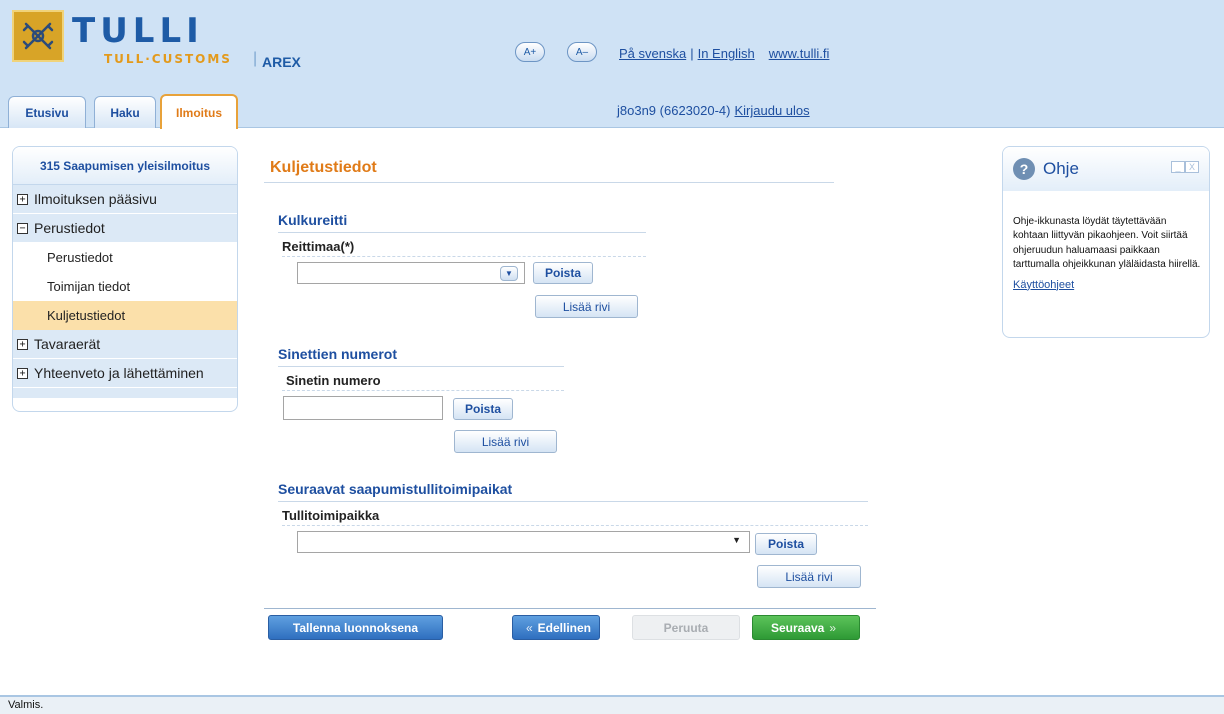 The width and height of the screenshot is (1224, 714). What do you see at coordinates (313, 220) in the screenshot?
I see `route-section-title: Kulkureitti` at bounding box center [313, 220].